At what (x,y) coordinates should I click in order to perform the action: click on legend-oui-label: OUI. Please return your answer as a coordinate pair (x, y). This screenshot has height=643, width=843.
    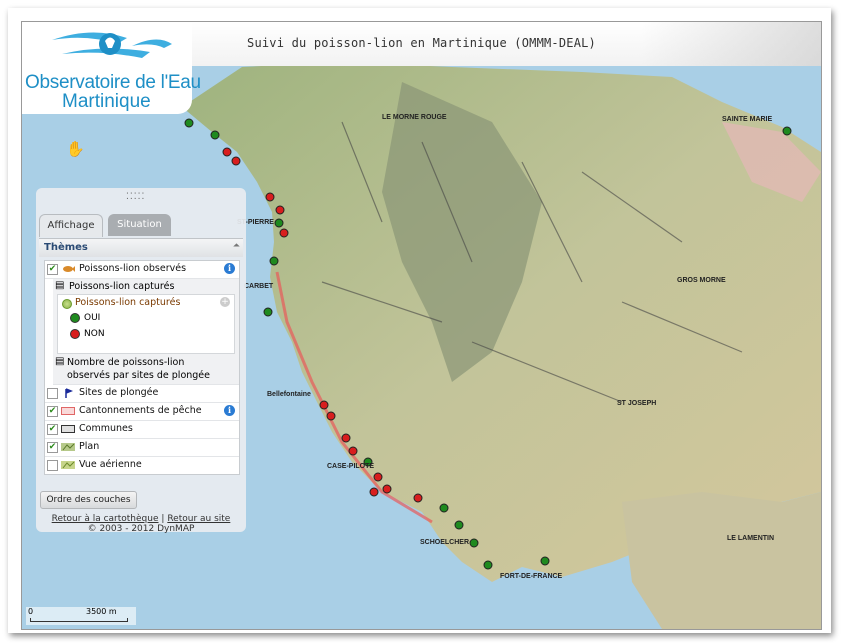
    Looking at the image, I should click on (92, 318).